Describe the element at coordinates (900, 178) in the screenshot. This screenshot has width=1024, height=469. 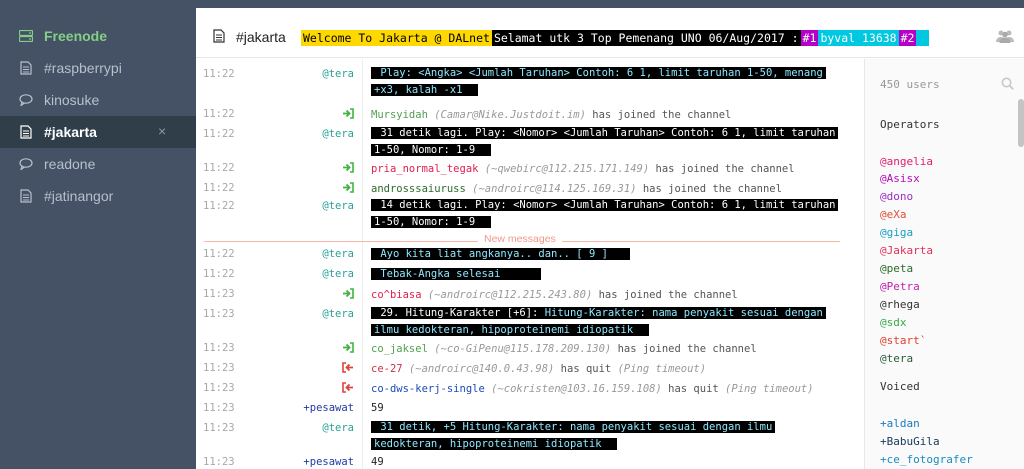
I see `user-item: @Asisx` at that location.